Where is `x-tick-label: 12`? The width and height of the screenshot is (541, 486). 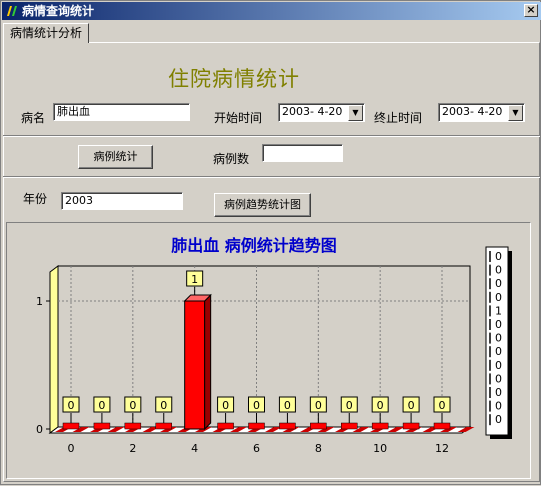
x-tick-label: 12 is located at coordinates (442, 448).